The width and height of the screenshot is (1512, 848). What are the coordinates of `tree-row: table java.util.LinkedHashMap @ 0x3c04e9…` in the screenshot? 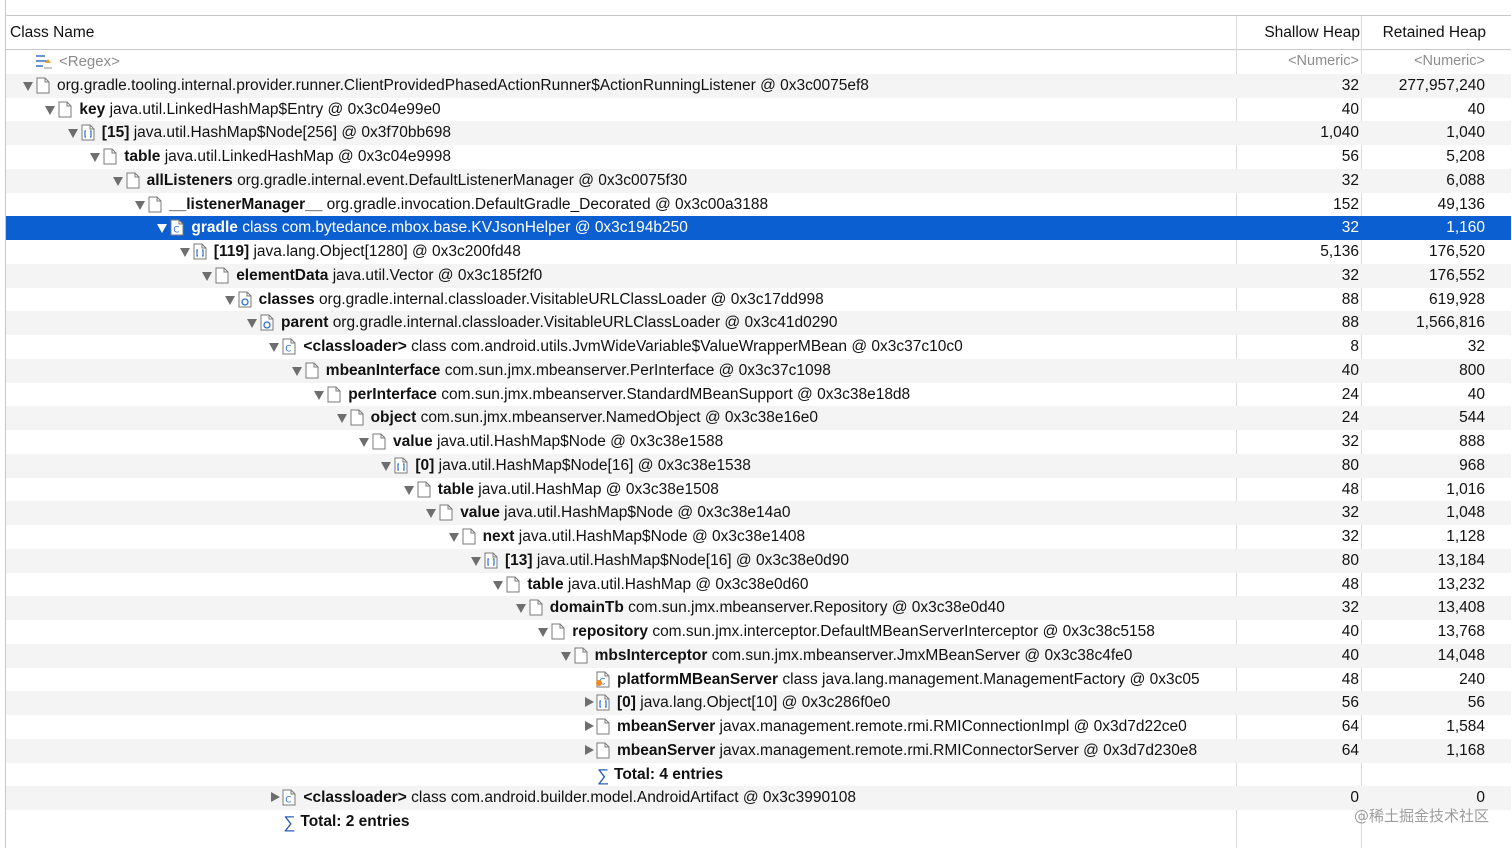 It's located at (758, 157).